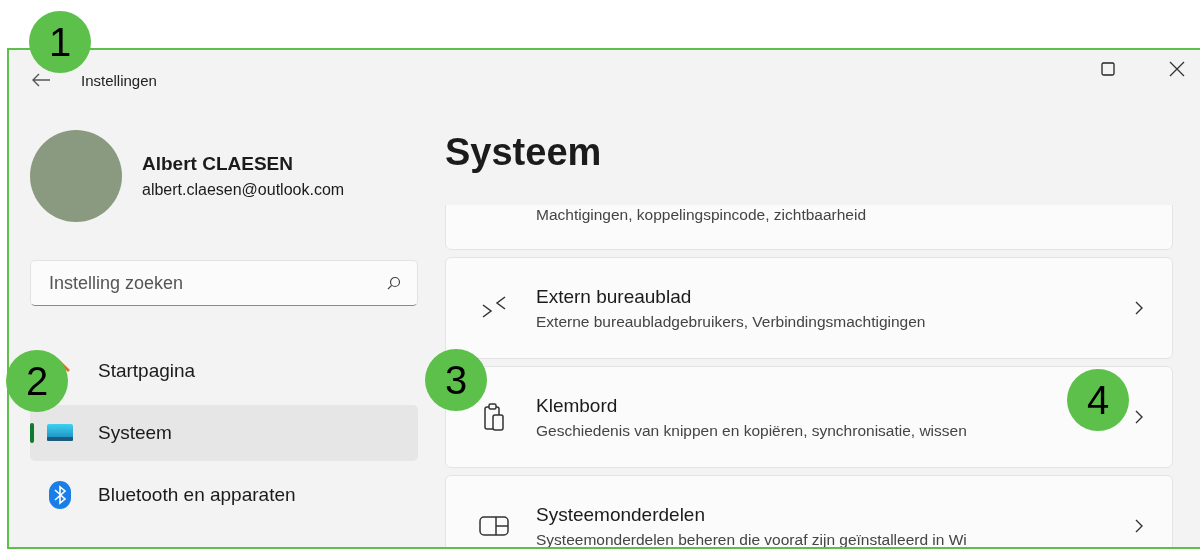 The width and height of the screenshot is (1200, 549). I want to click on settings-card: Machtigingen, koppelingspincode, zichtbaarheid, so click(809, 227).